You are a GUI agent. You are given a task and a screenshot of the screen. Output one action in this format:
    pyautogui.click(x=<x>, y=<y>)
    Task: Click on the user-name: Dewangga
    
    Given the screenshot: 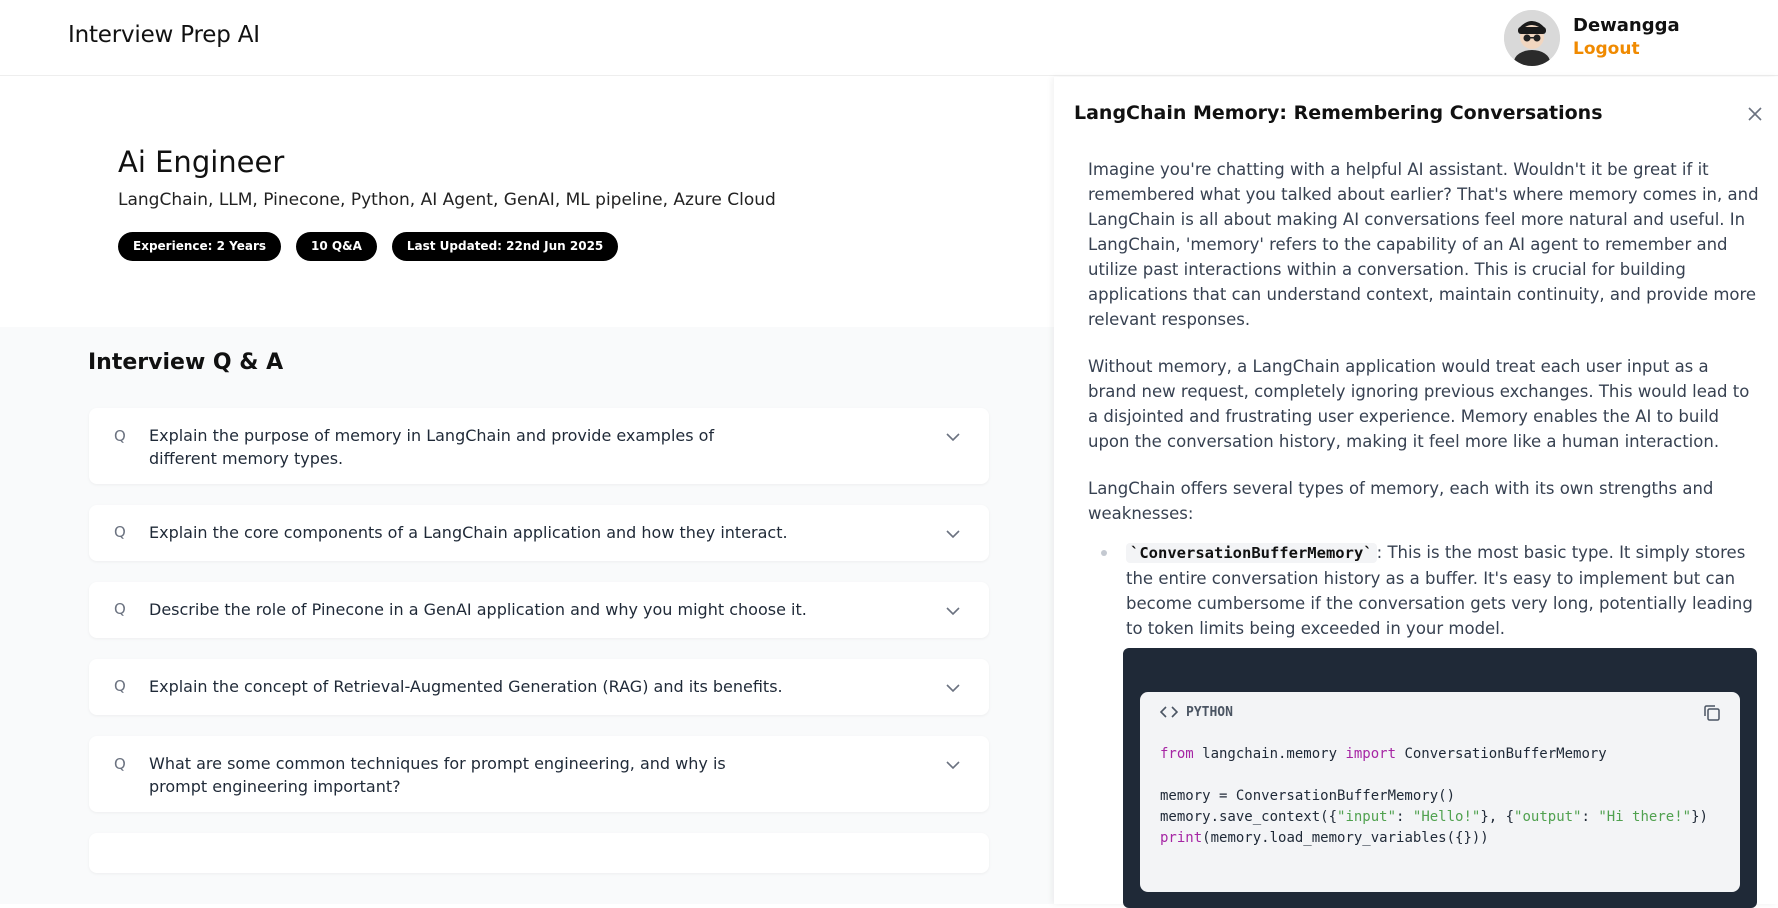 What is the action you would take?
    pyautogui.click(x=1626, y=25)
    